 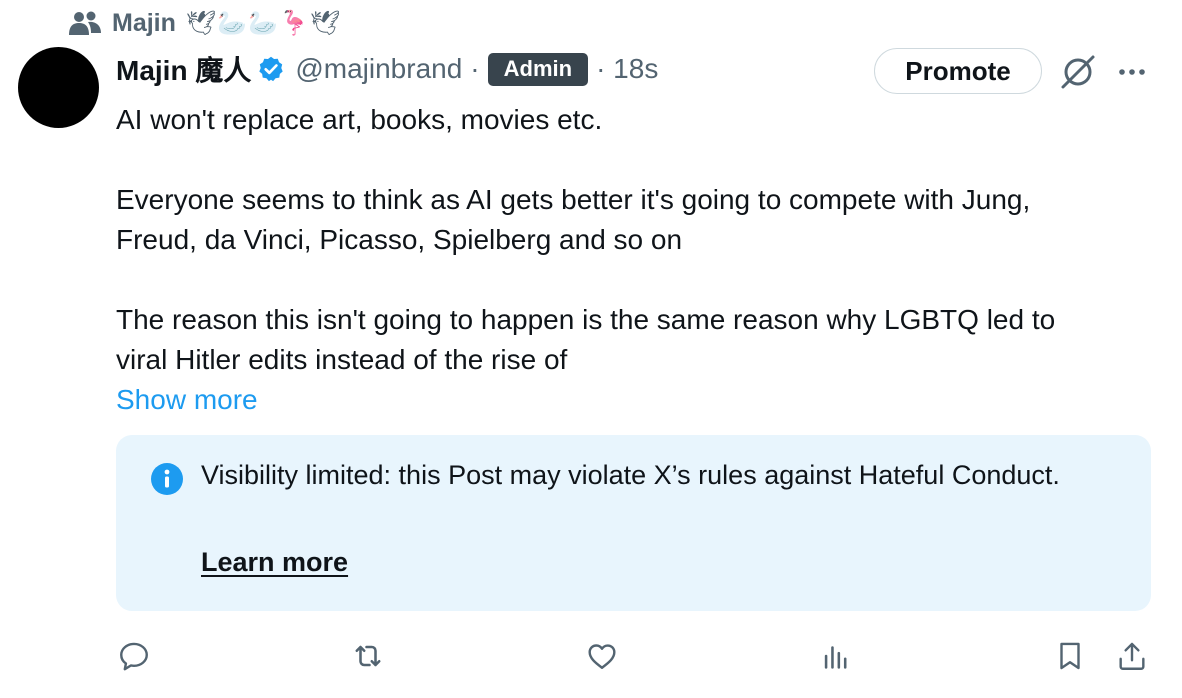 I want to click on people-icon, so click(x=85, y=23).